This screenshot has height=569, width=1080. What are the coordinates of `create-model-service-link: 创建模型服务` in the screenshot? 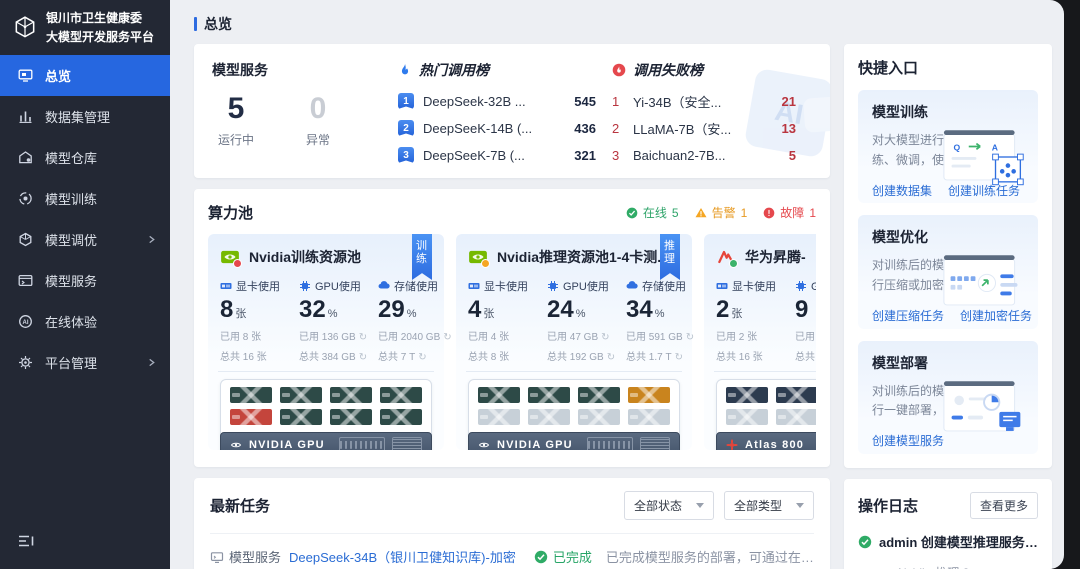 It's located at (908, 440).